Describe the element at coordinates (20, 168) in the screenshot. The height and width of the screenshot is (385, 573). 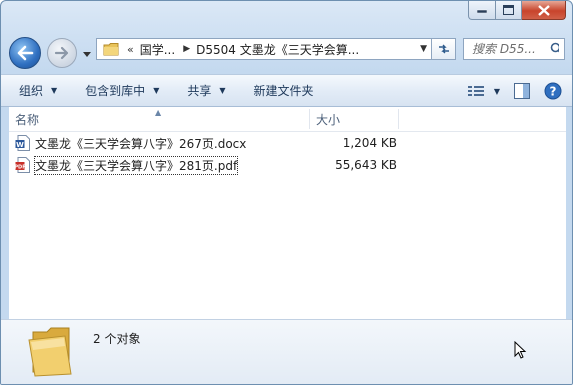
I see `svg-text: PDF` at that location.